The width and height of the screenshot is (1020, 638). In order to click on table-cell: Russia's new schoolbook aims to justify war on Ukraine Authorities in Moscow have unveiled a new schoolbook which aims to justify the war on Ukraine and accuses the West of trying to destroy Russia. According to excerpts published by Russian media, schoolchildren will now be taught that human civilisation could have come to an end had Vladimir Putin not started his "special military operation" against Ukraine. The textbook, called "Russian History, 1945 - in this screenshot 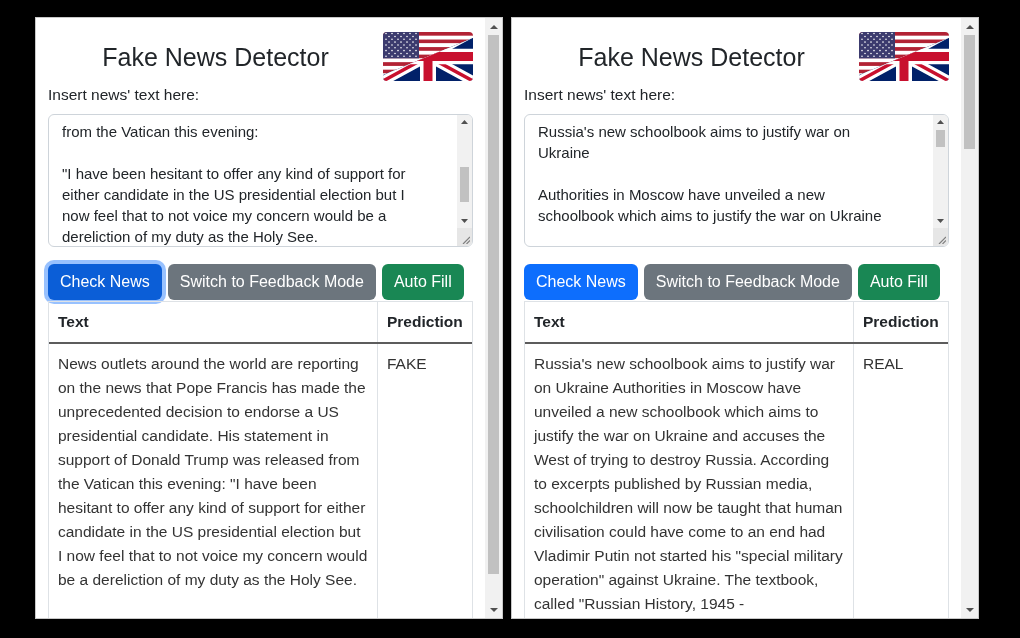, I will do `click(689, 481)`.